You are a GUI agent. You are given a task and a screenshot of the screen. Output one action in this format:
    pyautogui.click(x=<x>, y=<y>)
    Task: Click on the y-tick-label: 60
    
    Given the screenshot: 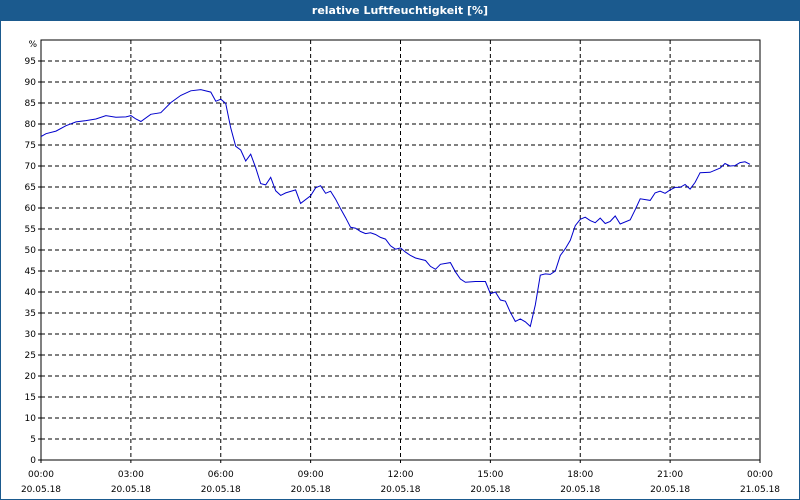 What is the action you would take?
    pyautogui.click(x=31, y=209)
    